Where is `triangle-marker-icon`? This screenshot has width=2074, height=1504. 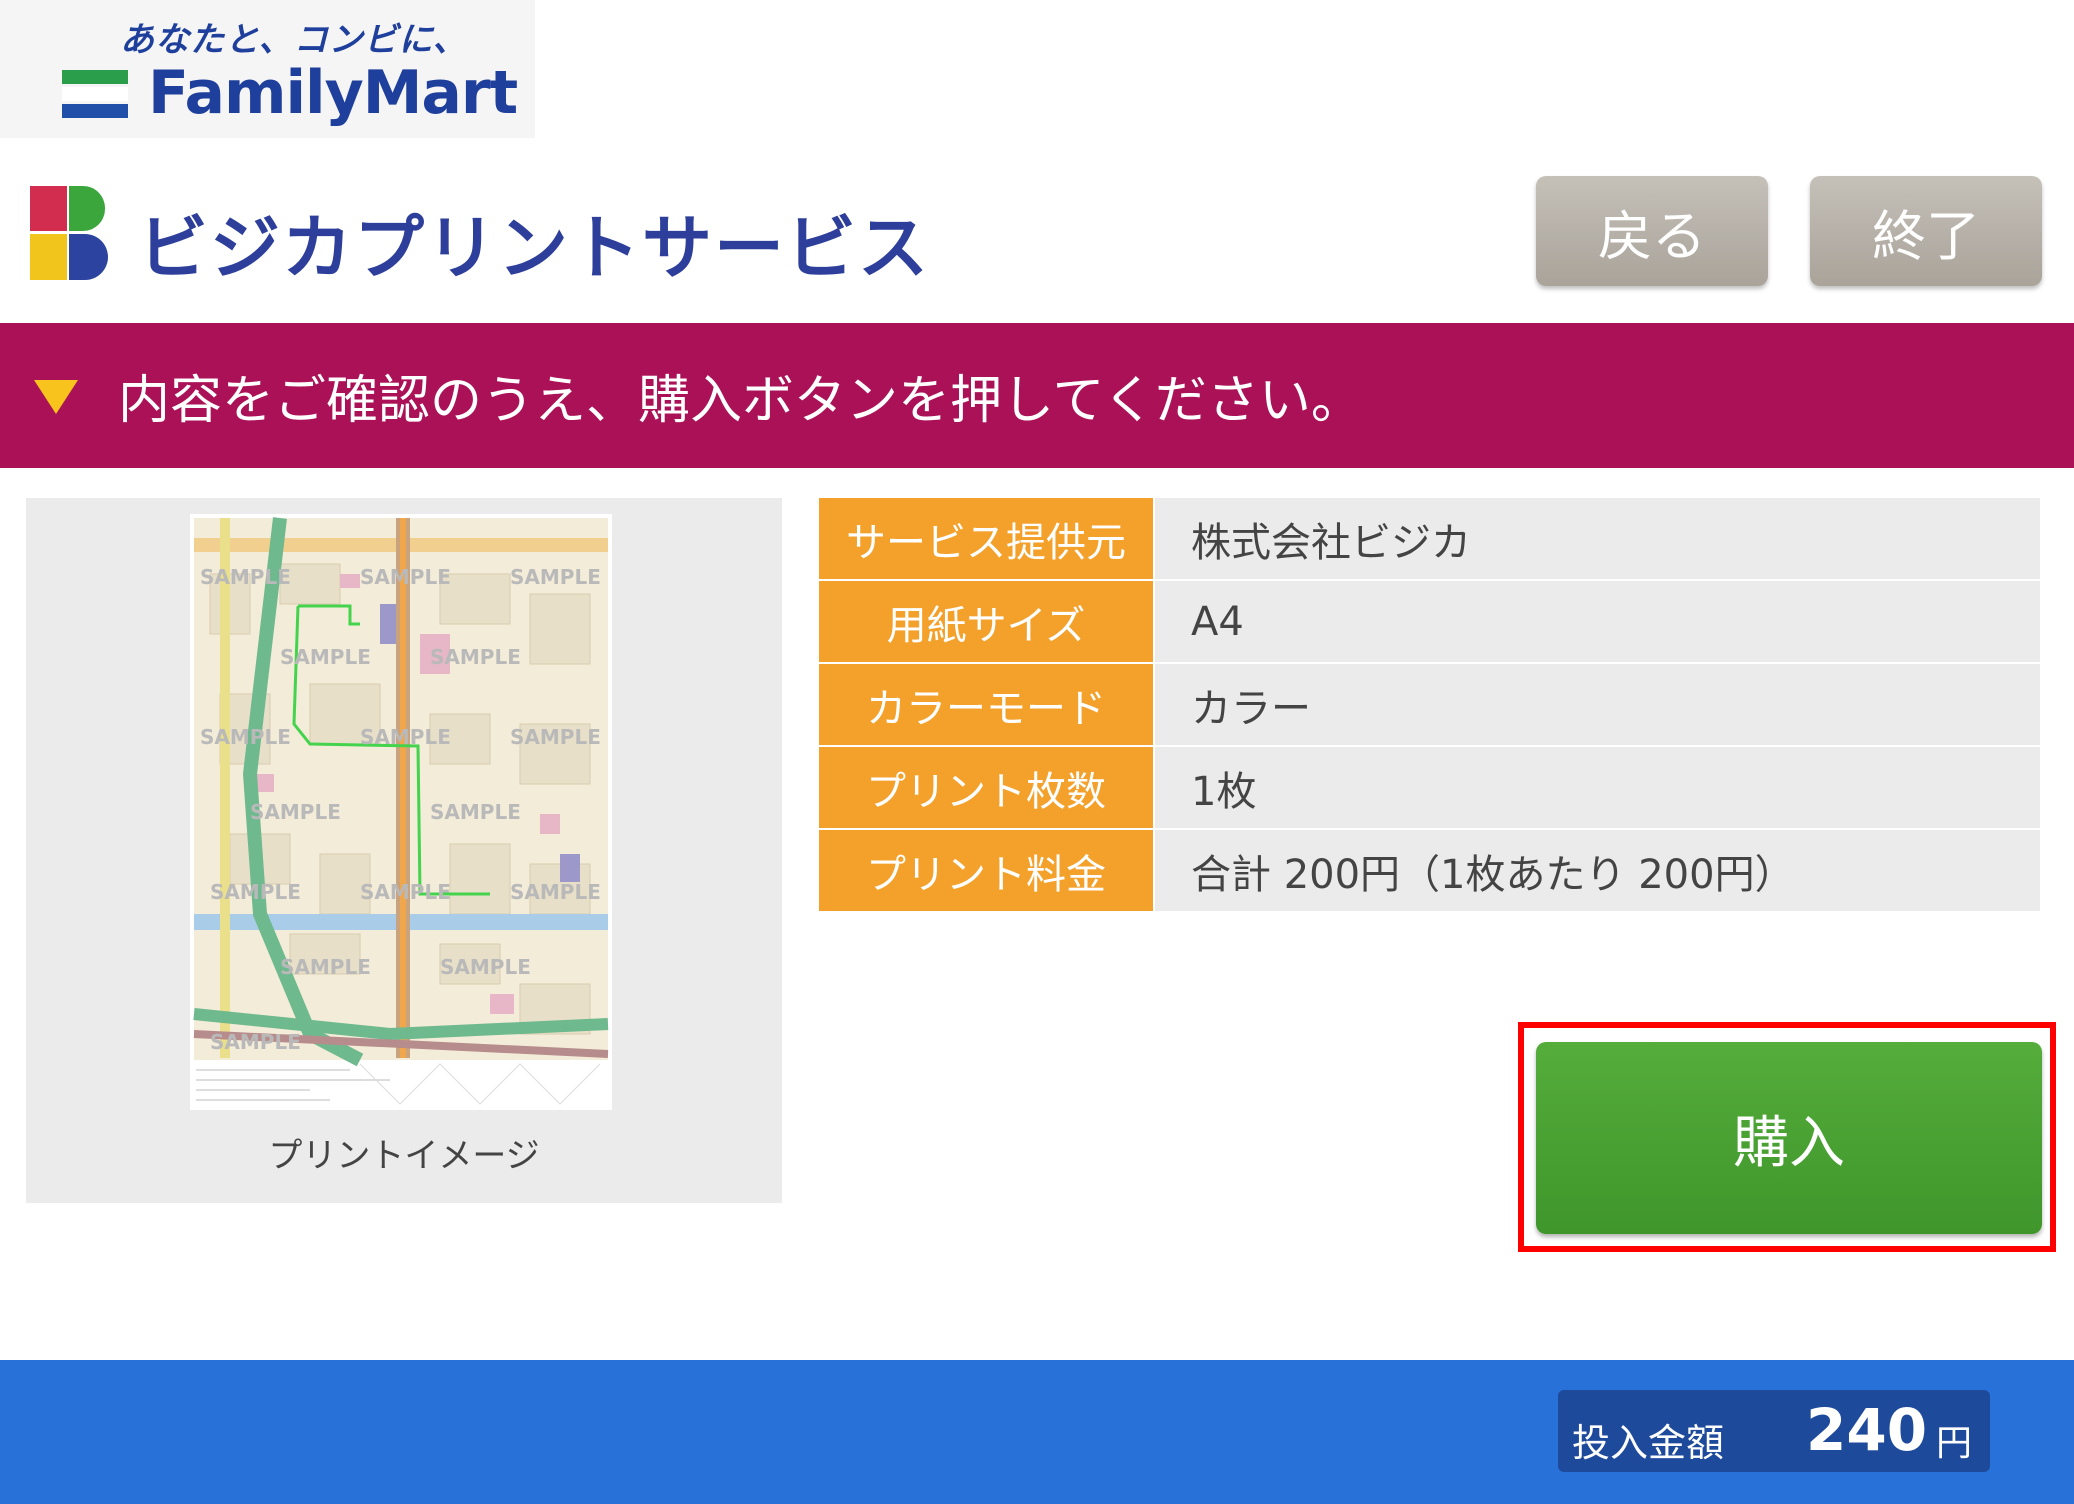
triangle-marker-icon is located at coordinates (56, 397).